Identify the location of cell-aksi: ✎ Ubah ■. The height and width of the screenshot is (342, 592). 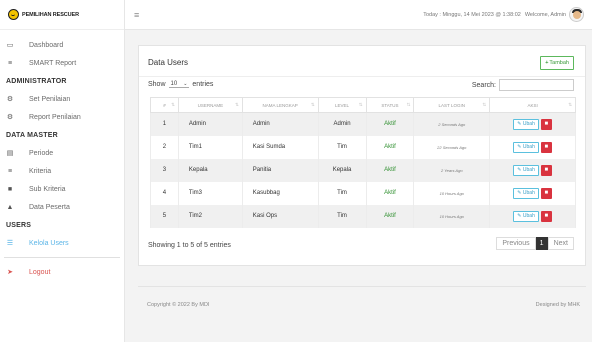
(532, 124).